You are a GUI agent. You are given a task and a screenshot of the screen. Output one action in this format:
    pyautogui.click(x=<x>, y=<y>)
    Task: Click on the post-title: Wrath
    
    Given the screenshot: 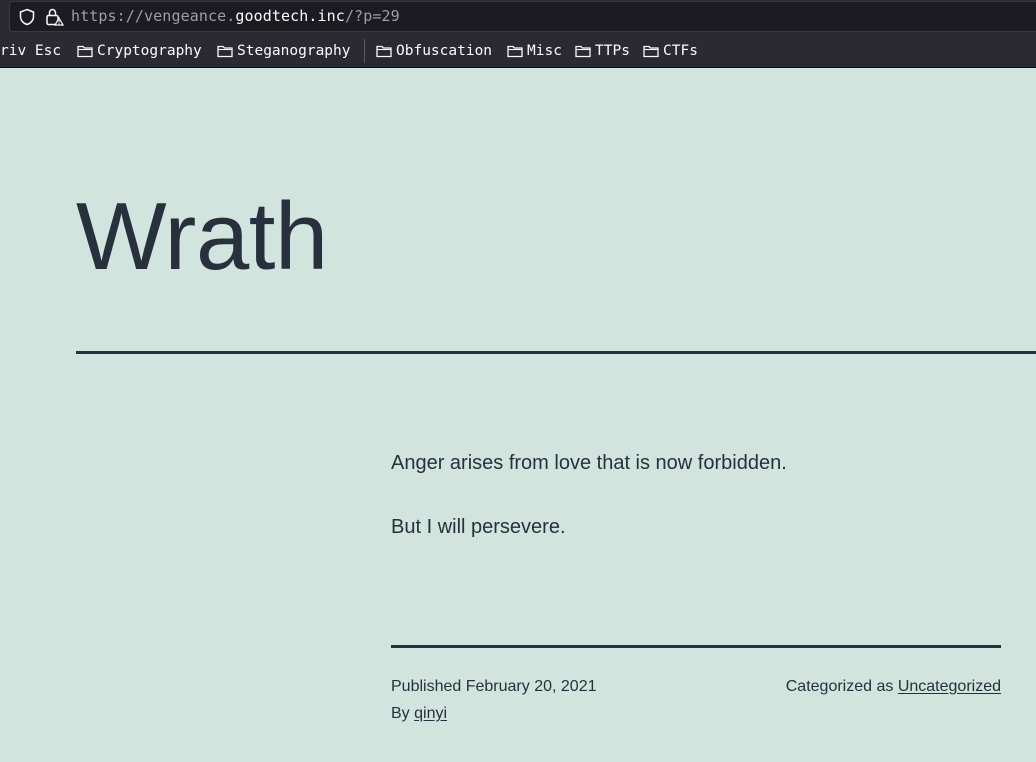 What is the action you would take?
    pyautogui.click(x=202, y=236)
    